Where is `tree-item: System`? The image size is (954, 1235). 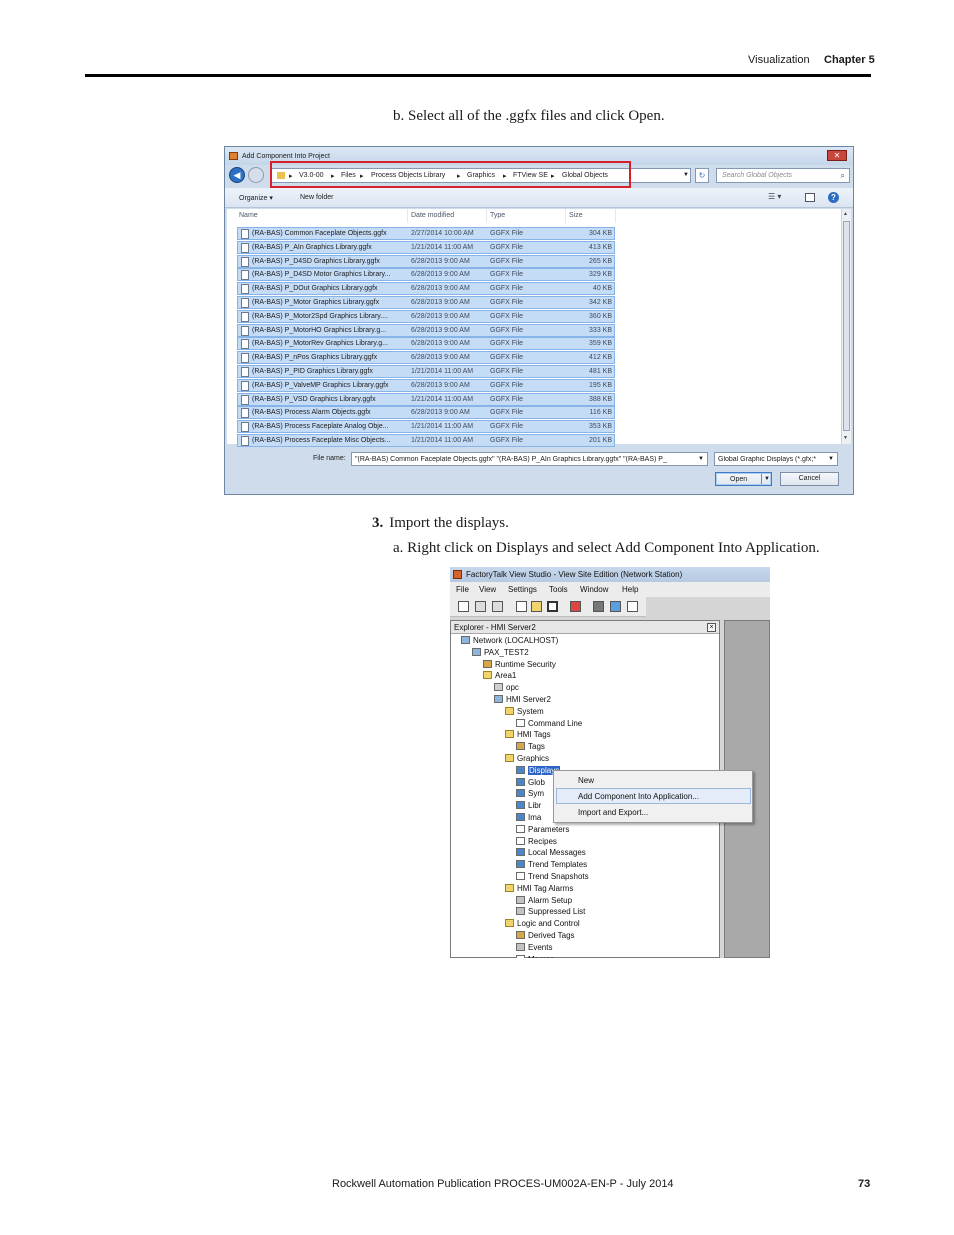
tree-item: System is located at coordinates (524, 711).